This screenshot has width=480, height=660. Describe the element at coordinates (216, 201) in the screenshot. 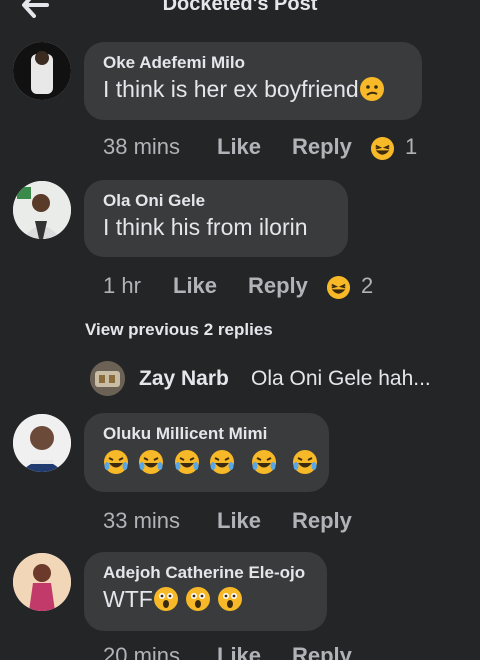

I see `comment-author: Ola Oni Gele` at that location.